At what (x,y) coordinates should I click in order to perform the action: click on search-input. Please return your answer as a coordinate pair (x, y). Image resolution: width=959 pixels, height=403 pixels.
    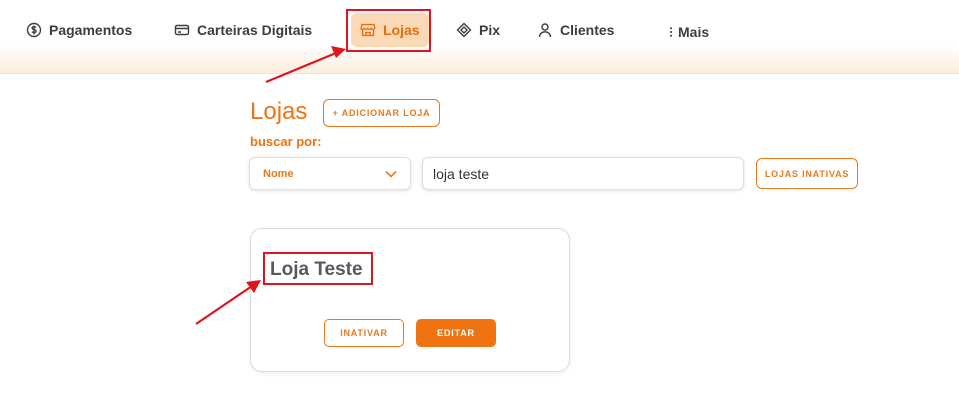
    Looking at the image, I should click on (583, 173).